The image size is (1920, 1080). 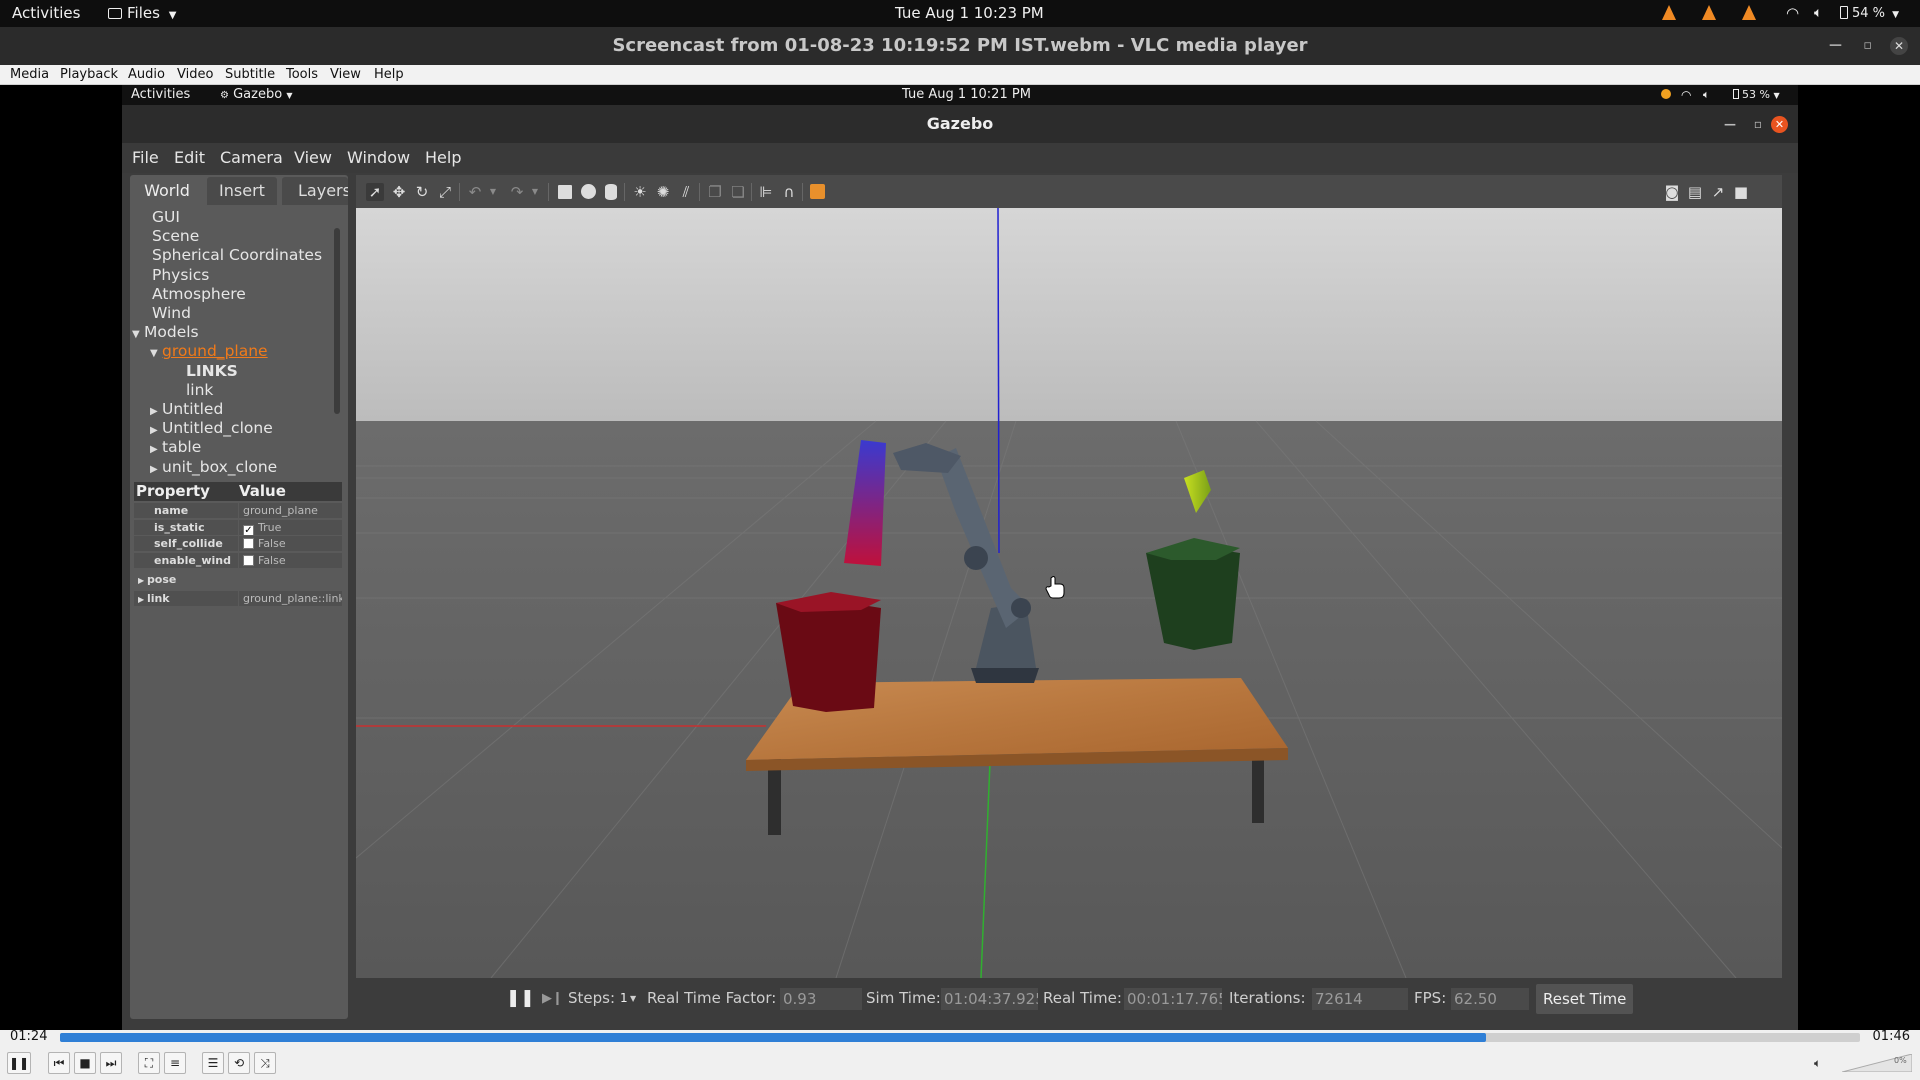 What do you see at coordinates (966, 94) in the screenshot?
I see `screencast-clock: Tue Aug 1 10:21 PM` at bounding box center [966, 94].